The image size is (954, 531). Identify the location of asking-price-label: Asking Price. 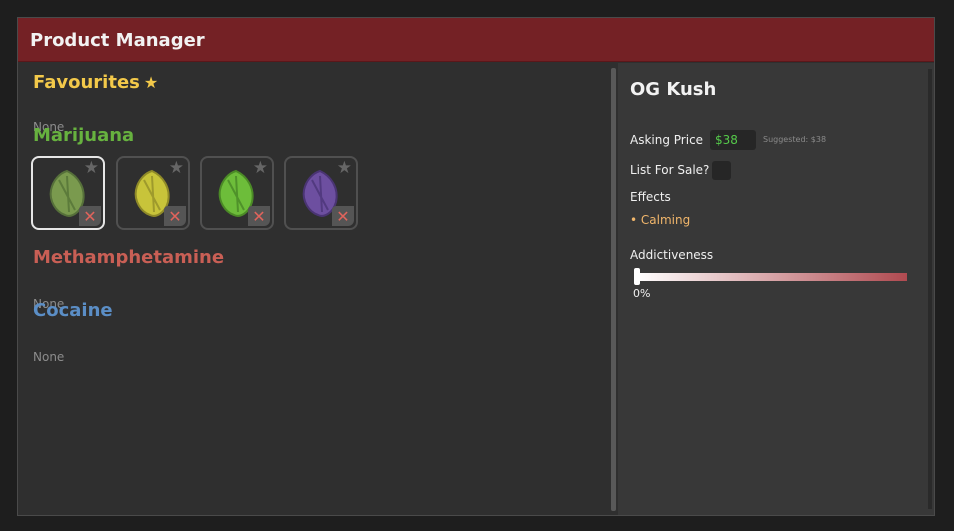
(667, 140).